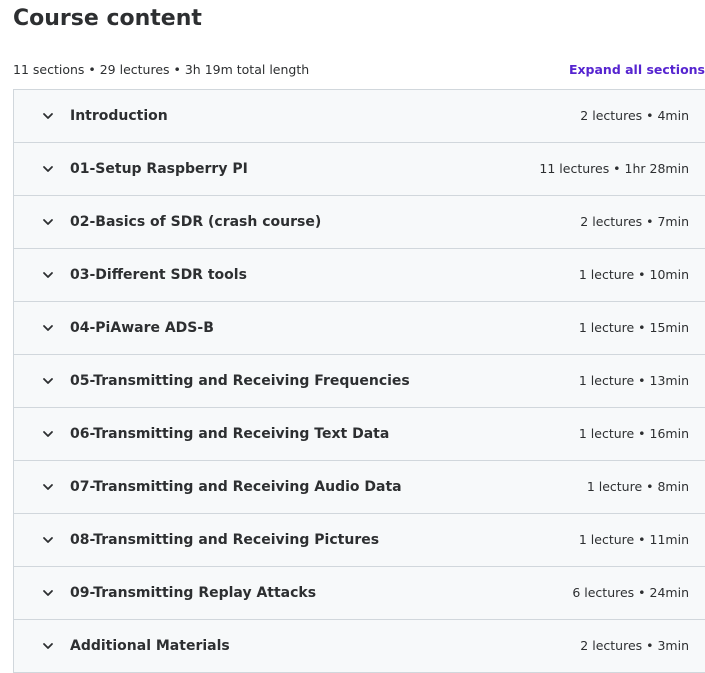 The height and width of the screenshot is (673, 705). Describe the element at coordinates (159, 169) in the screenshot. I see `section-title: 01-Setup Raspberry PI` at that location.